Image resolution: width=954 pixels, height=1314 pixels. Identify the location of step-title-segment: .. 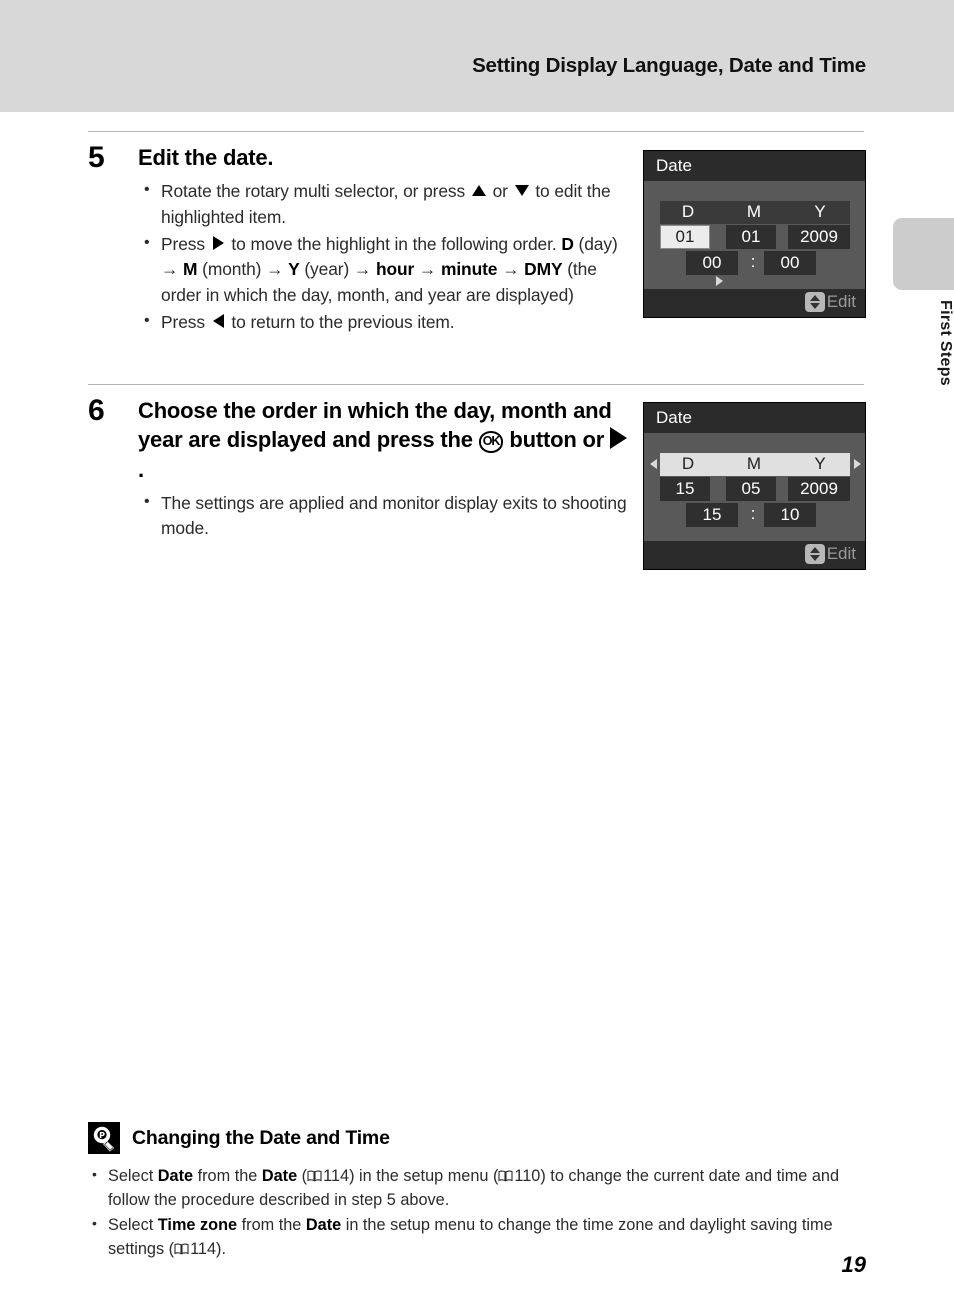
(141, 469).